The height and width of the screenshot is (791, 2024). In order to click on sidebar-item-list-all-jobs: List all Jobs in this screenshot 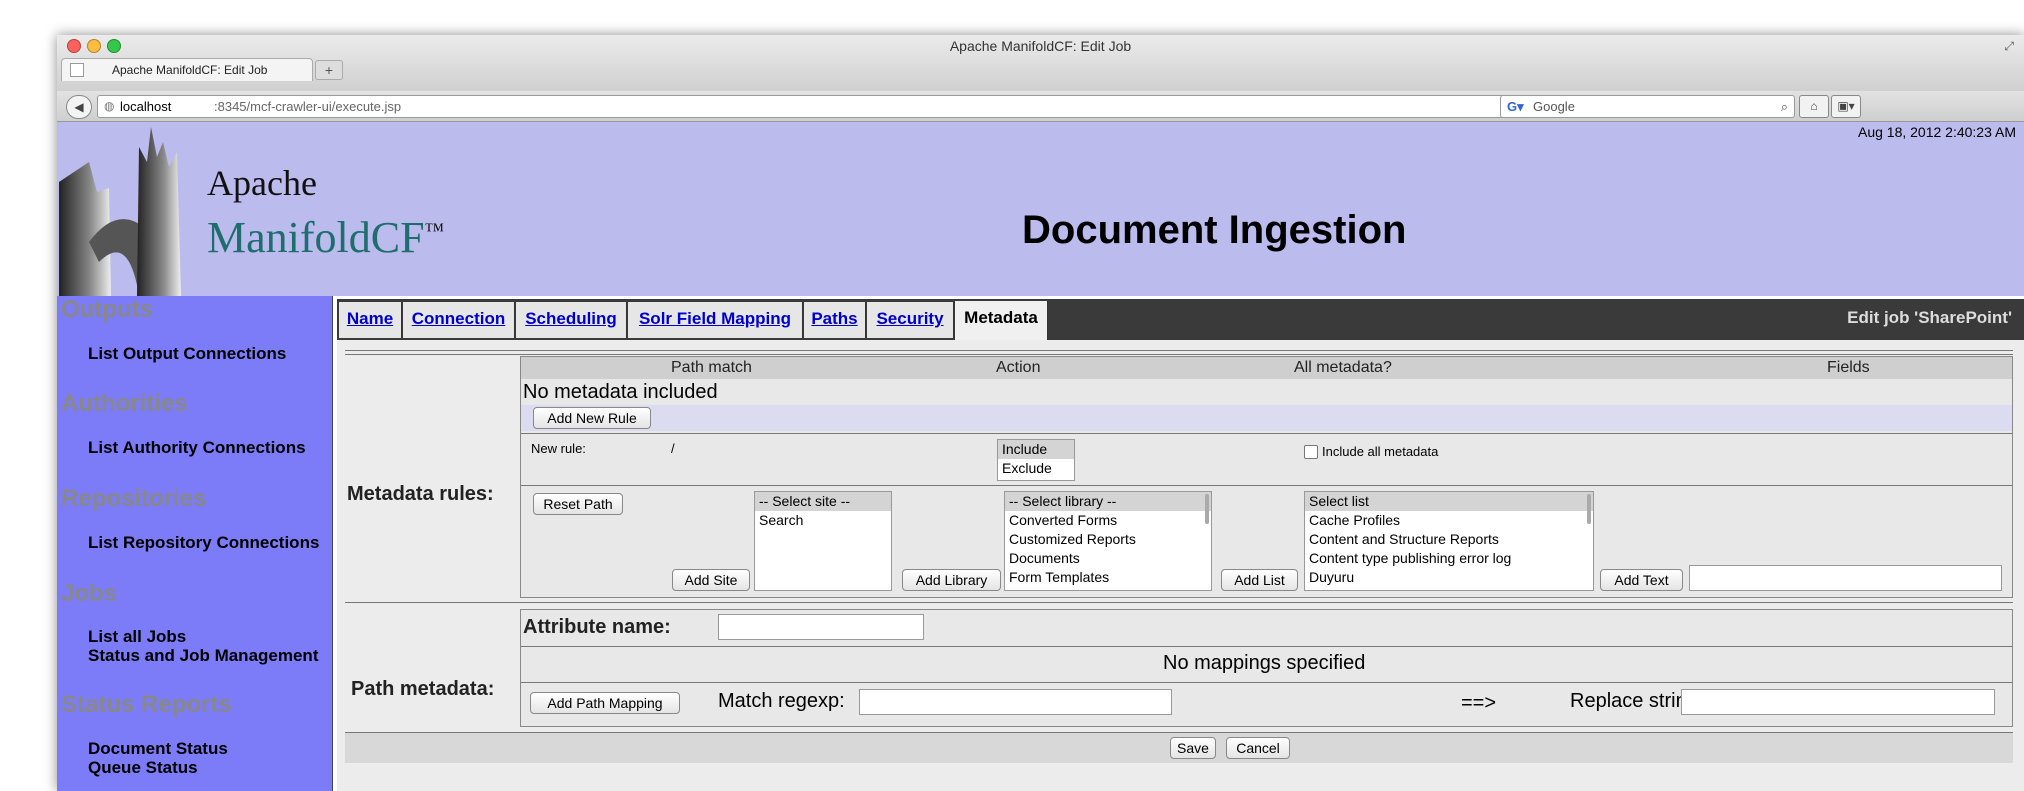, I will do `click(137, 637)`.